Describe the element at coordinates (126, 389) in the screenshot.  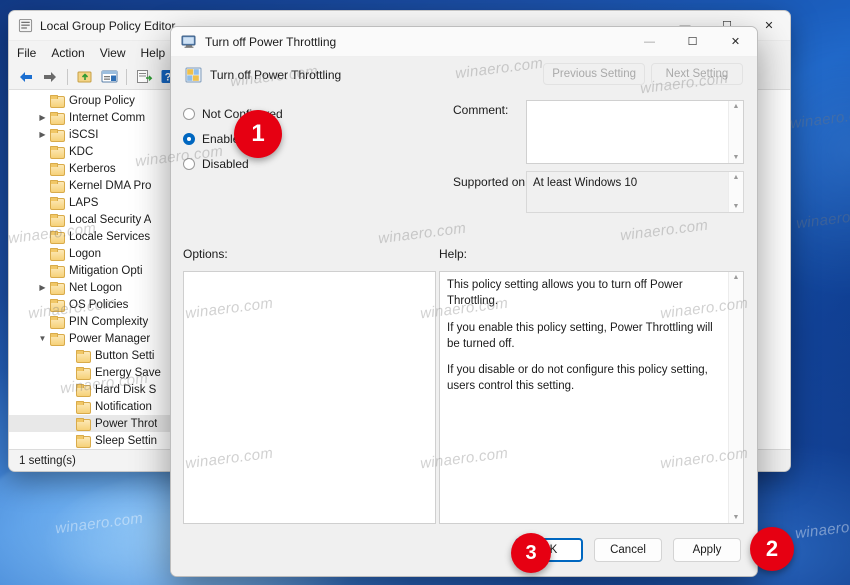
I see `tree-item-label: Hard Disk S` at that location.